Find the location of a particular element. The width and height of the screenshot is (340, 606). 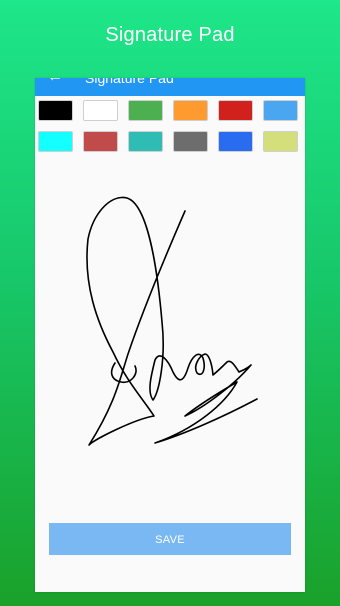

back-arrow-icon: ← is located at coordinates (55, 81).